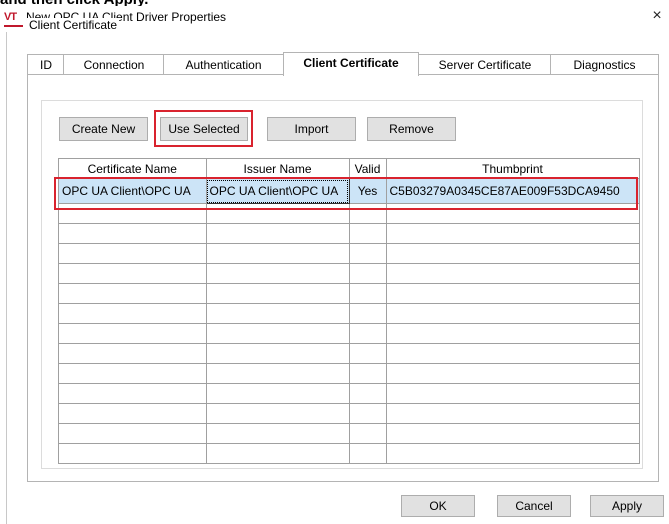  What do you see at coordinates (368, 169) in the screenshot?
I see `col-valid: Valid` at bounding box center [368, 169].